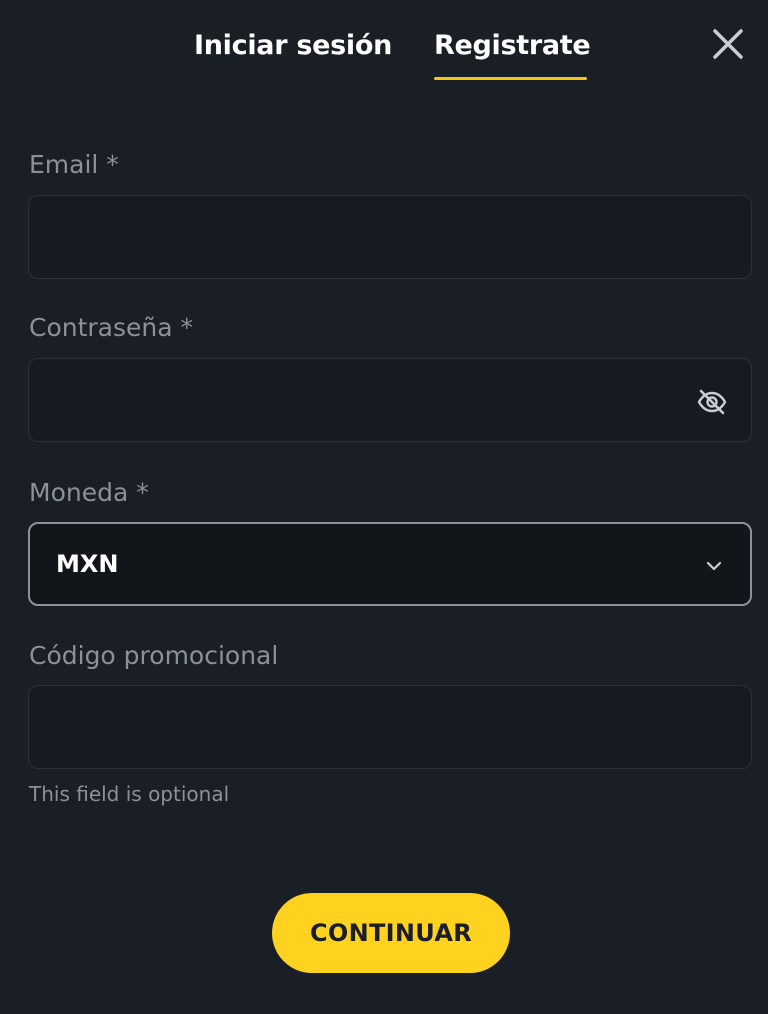 The width and height of the screenshot is (768, 1014). Describe the element at coordinates (714, 566) in the screenshot. I see `chevron-down-icon` at that location.